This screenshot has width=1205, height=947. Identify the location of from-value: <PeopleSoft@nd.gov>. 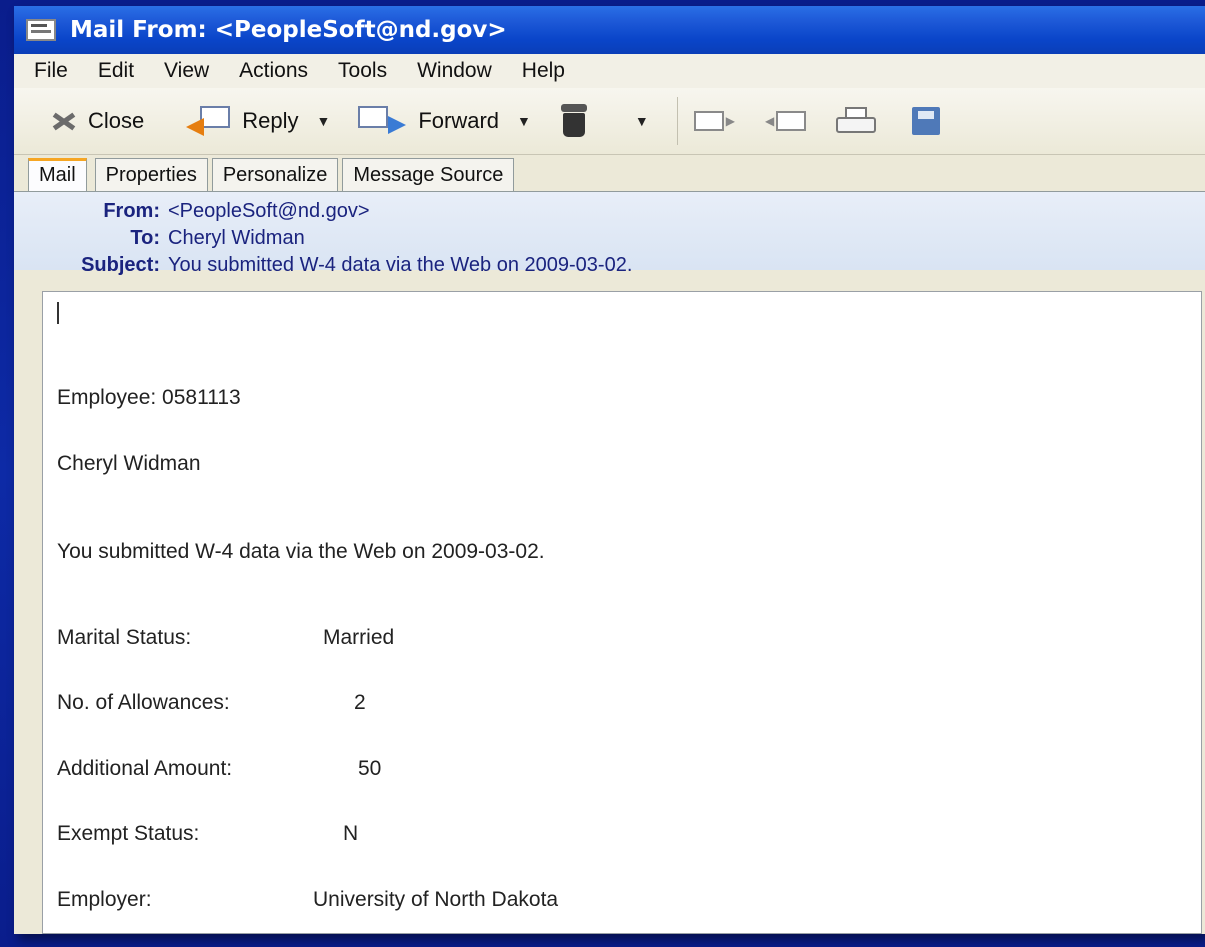
(269, 211).